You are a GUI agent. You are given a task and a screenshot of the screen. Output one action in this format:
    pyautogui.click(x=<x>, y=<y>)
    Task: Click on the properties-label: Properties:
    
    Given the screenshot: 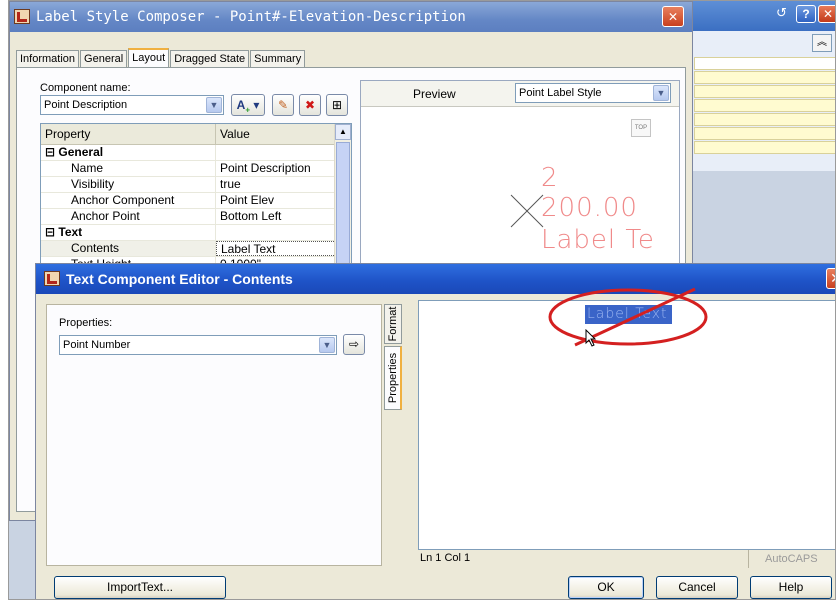 What is the action you would take?
    pyautogui.click(x=86, y=323)
    